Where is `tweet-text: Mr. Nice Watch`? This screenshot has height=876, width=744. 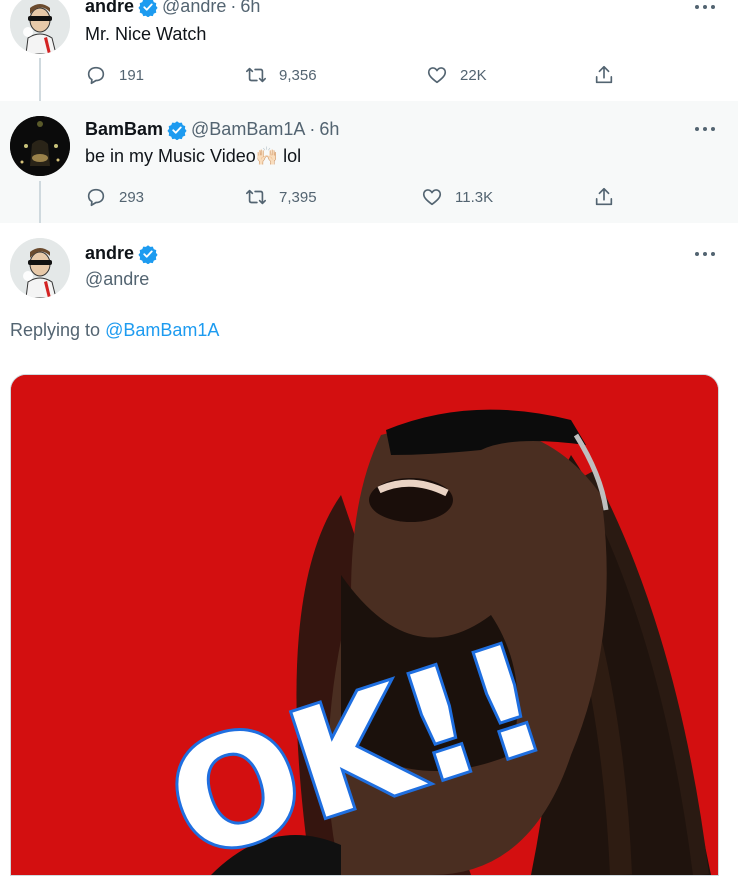
tweet-text: Mr. Nice Watch is located at coordinates (146, 34).